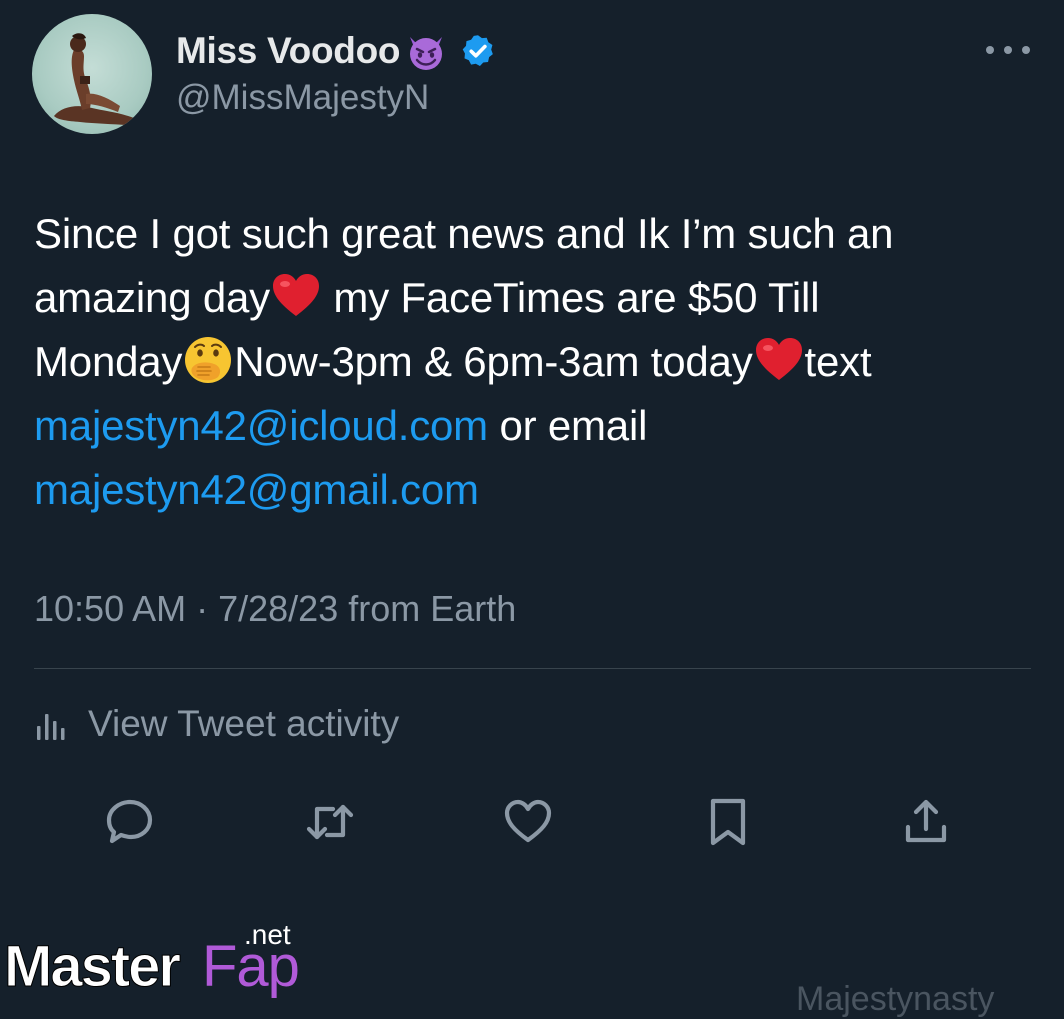  What do you see at coordinates (92, 966) in the screenshot?
I see `watermark-master: Master` at bounding box center [92, 966].